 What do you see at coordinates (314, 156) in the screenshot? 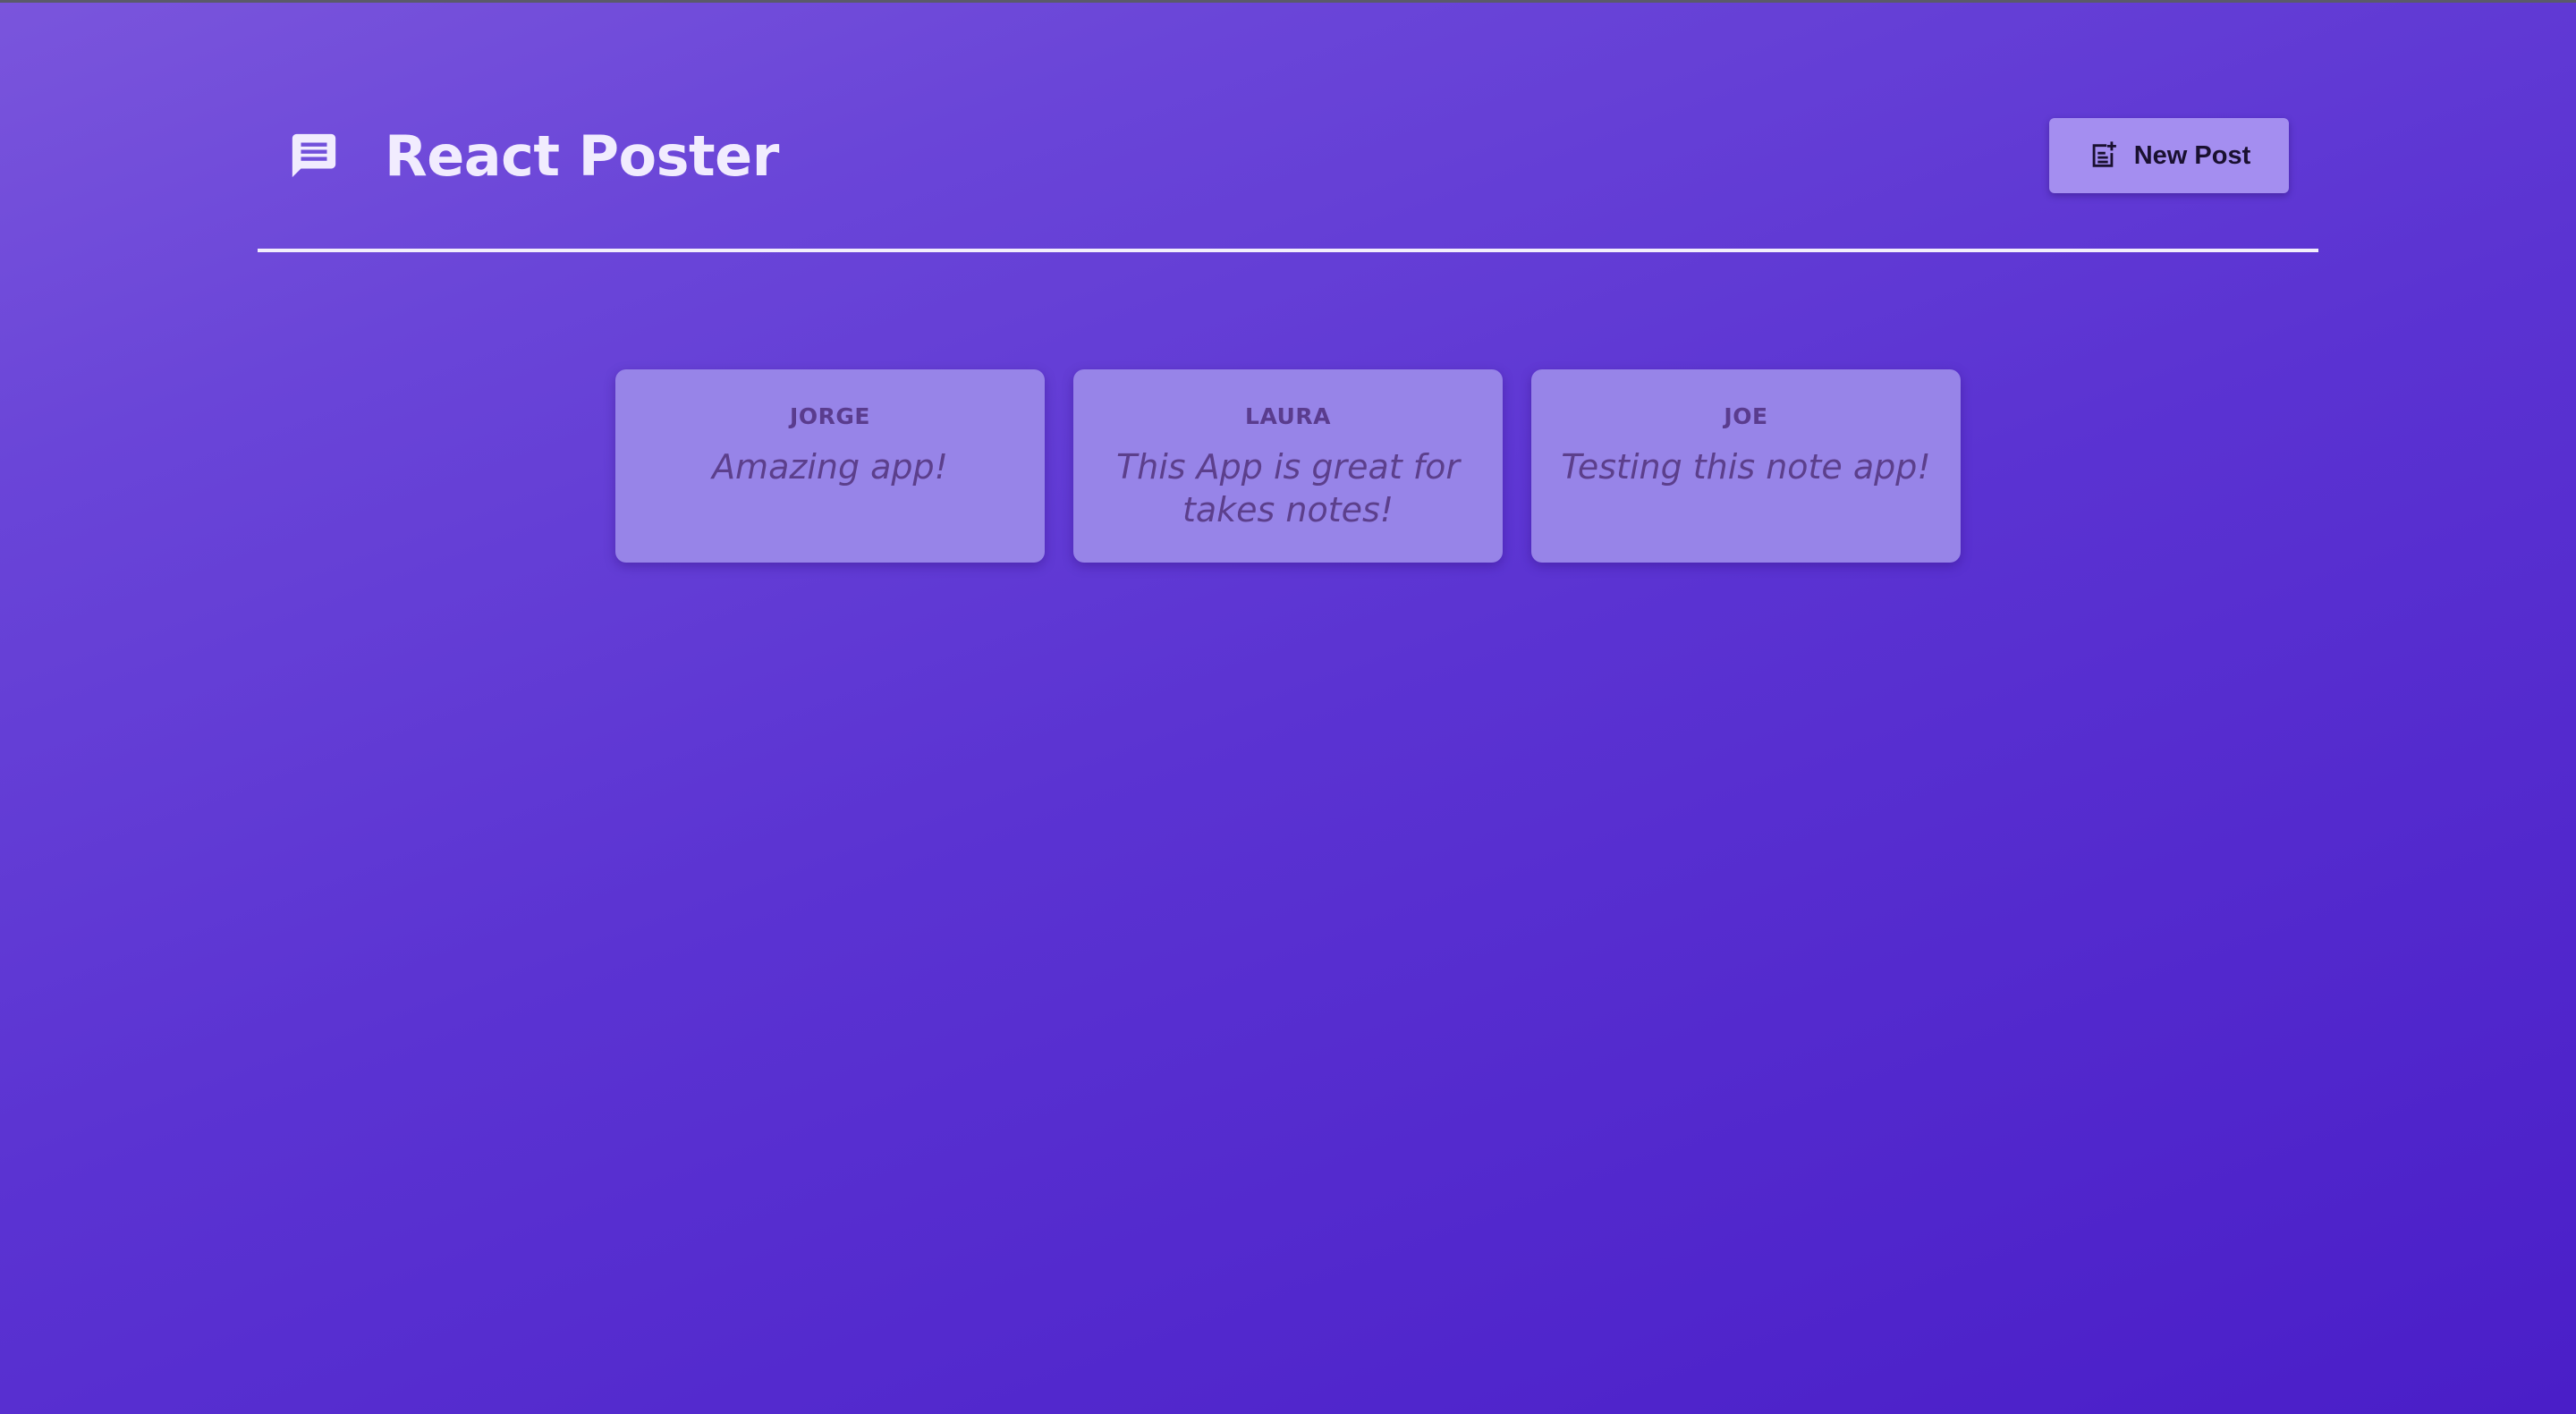
I see `message-icon` at bounding box center [314, 156].